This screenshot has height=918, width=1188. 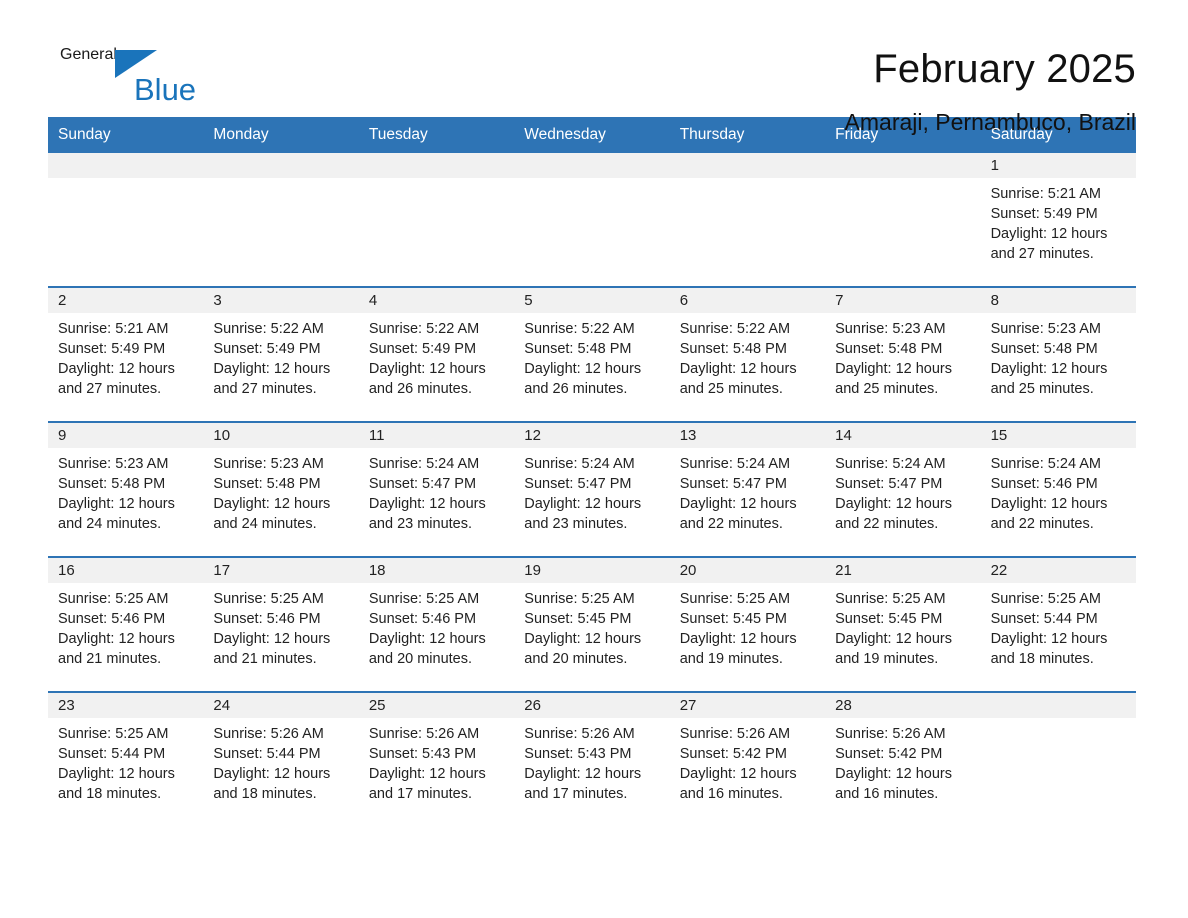 What do you see at coordinates (747, 435) in the screenshot?
I see `day-number: 13` at bounding box center [747, 435].